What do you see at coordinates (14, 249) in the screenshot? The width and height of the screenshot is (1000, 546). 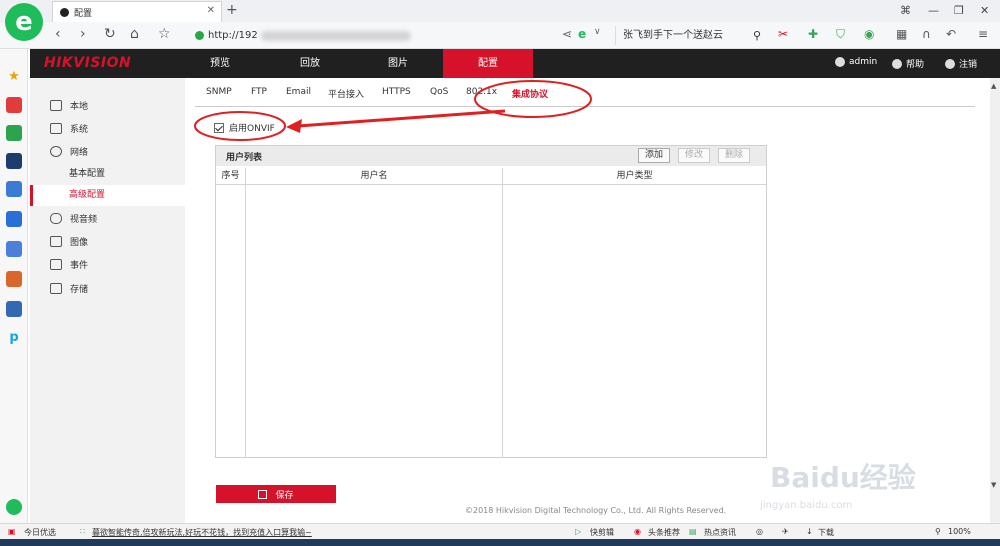 I see `game1-icon` at bounding box center [14, 249].